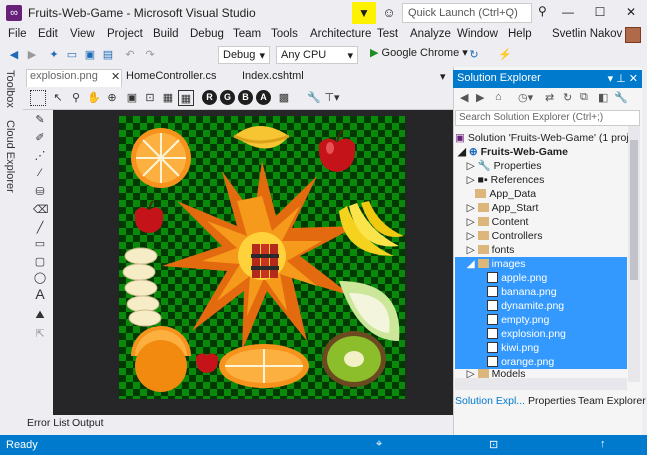  Describe the element at coordinates (430, 34) in the screenshot. I see `menu-analyze: Analyze` at that location.